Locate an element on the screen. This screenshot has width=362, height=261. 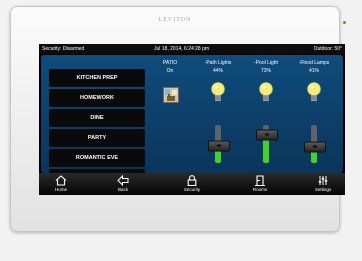
load-name-path-lights: -Path Lights is located at coordinates (218, 63).